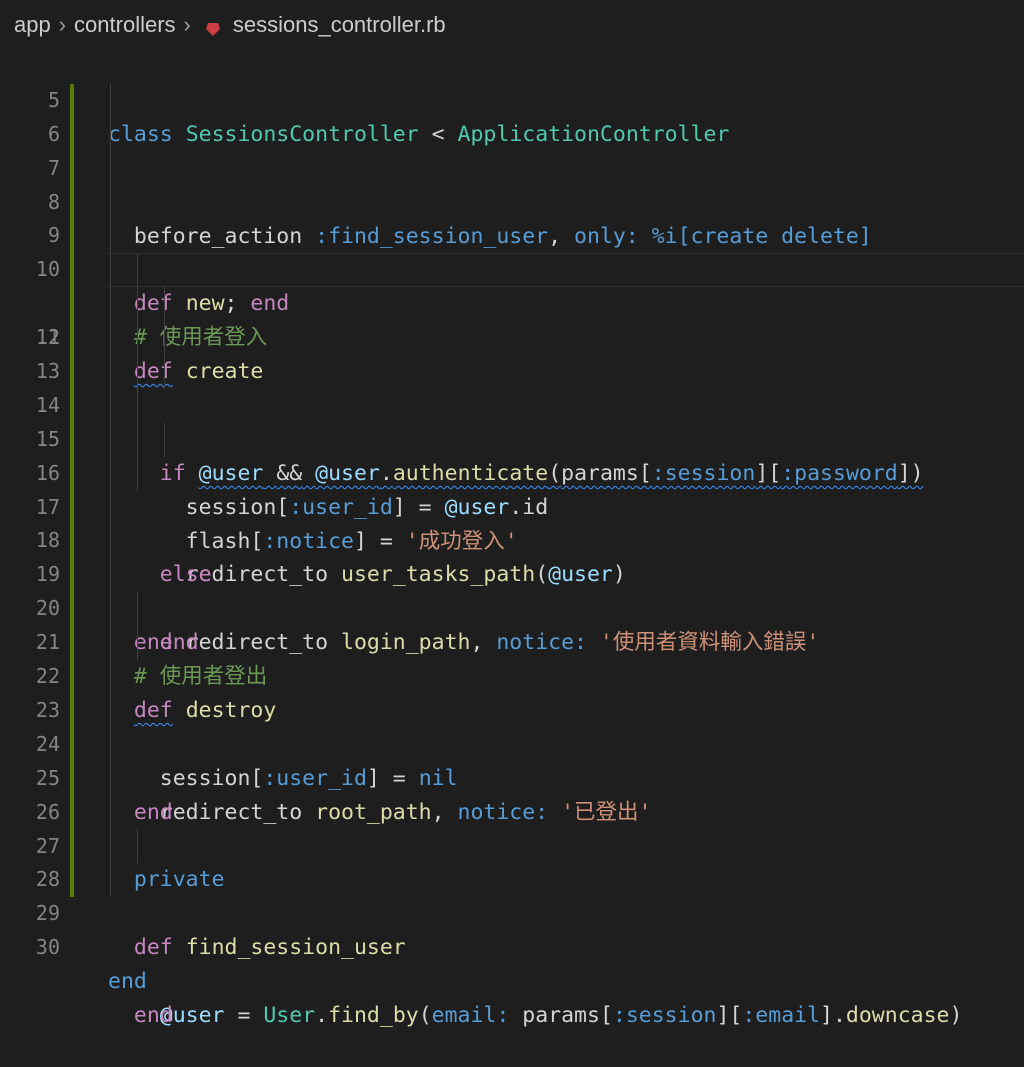 Image resolution: width=1024 pixels, height=1067 pixels. What do you see at coordinates (512, 148) in the screenshot?
I see `code-line: 7` at bounding box center [512, 148].